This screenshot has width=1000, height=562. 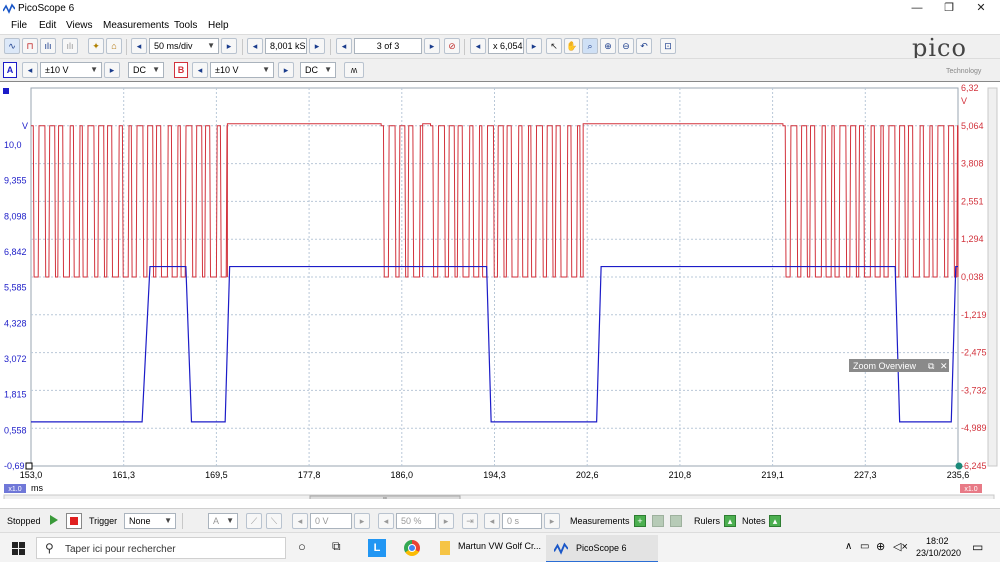 I want to click on x-axis-tick-label: 153,0, so click(x=31, y=475).